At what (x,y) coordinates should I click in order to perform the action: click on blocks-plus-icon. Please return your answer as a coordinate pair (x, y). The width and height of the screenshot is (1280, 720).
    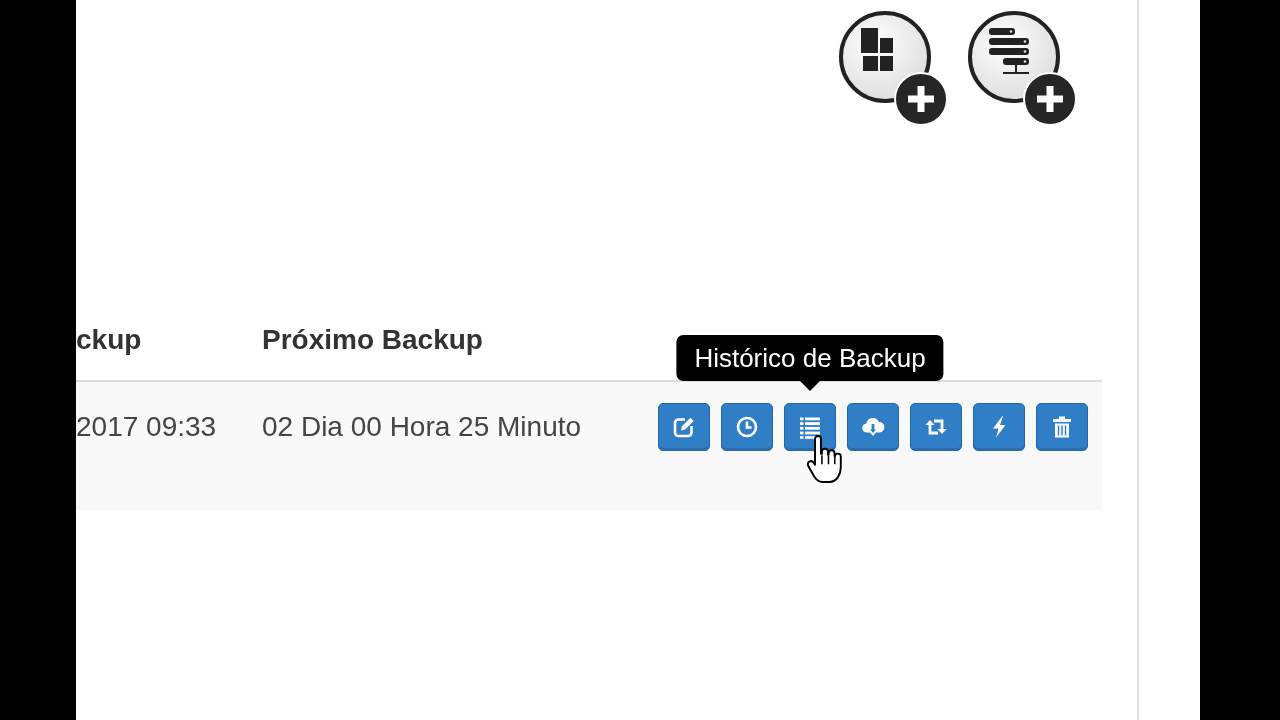
    Looking at the image, I should click on (893, 68).